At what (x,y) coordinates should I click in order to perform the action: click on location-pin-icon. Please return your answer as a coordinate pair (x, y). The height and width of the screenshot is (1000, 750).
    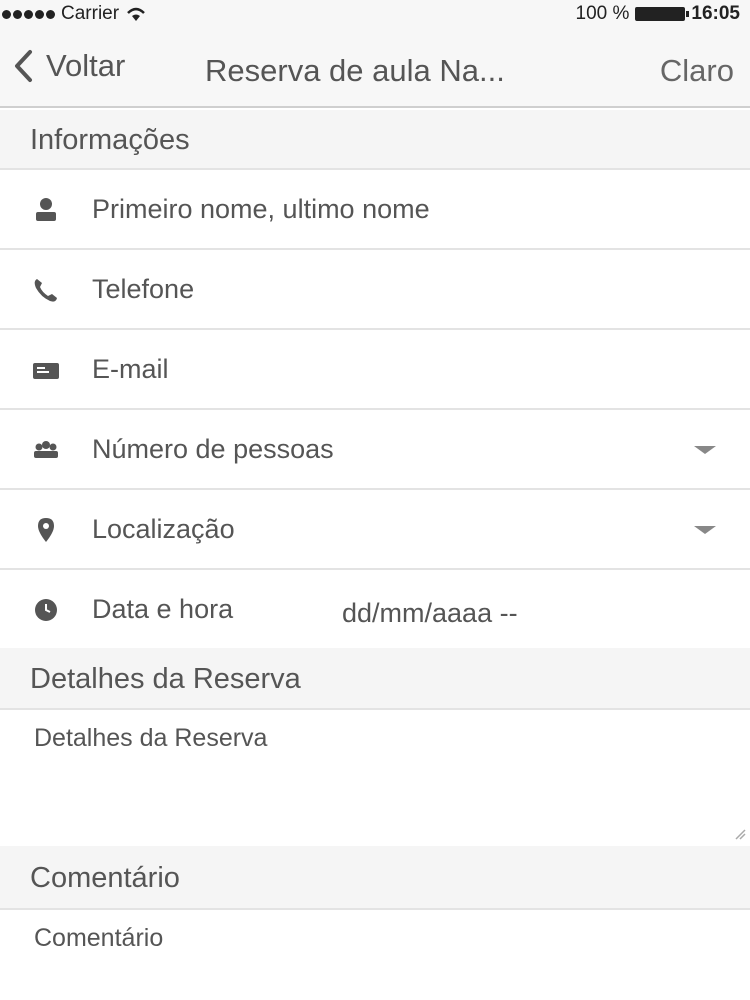
    Looking at the image, I should click on (46, 530).